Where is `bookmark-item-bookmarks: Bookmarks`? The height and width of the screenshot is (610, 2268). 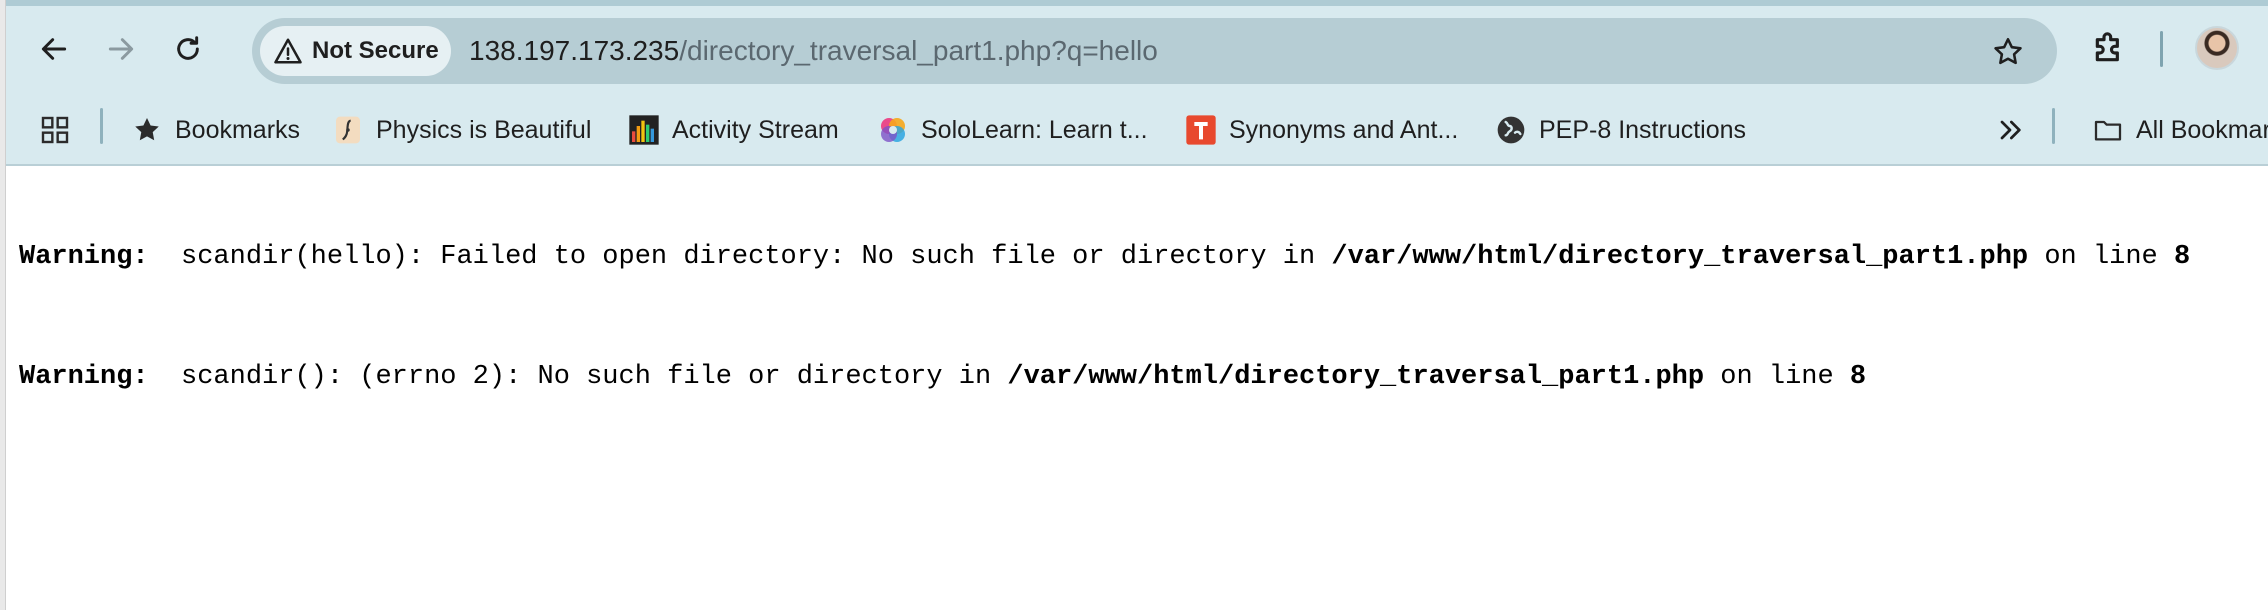
bookmark-item-bookmarks: Bookmarks is located at coordinates (215, 130).